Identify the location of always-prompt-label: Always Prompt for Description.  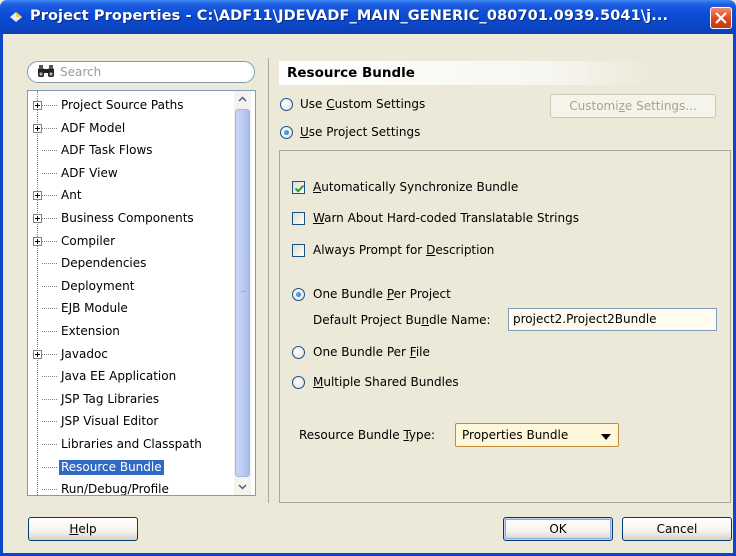
(403, 250).